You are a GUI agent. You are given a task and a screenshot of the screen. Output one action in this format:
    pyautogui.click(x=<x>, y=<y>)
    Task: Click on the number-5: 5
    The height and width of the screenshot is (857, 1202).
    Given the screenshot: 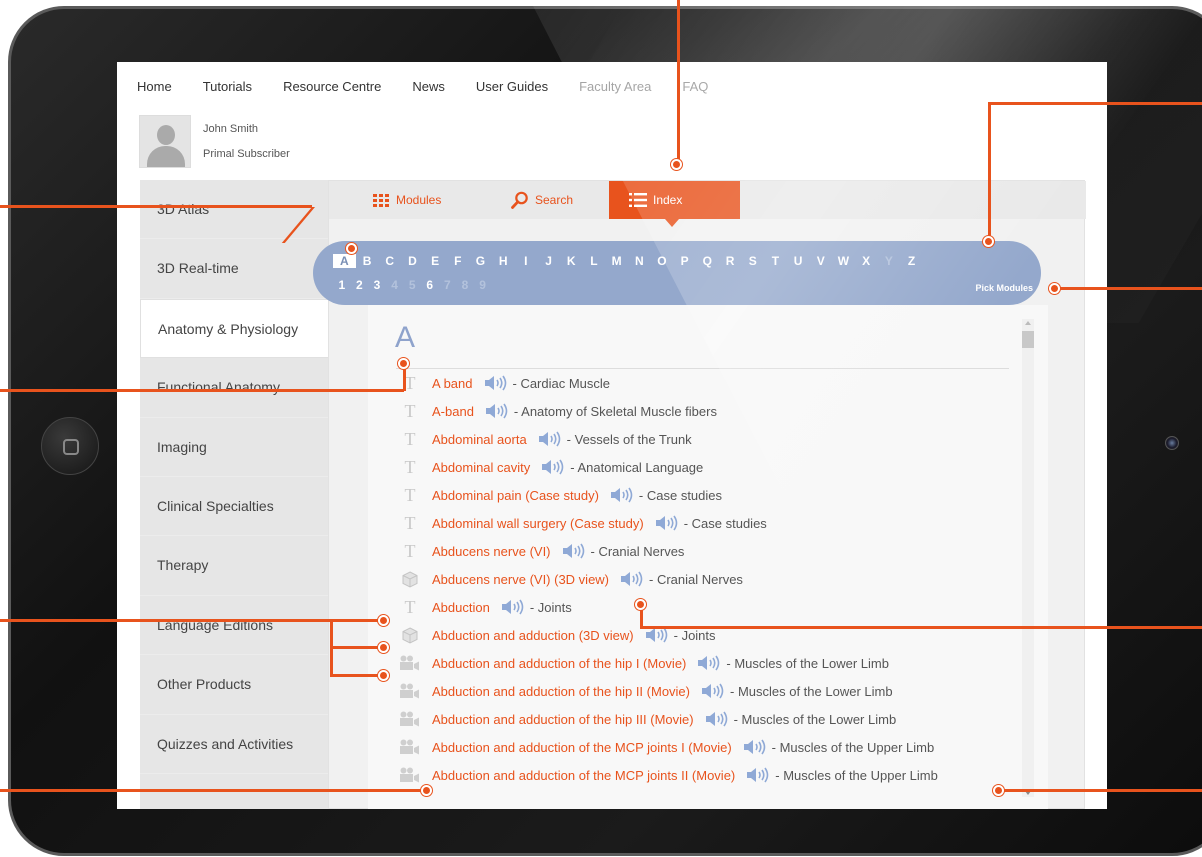 What is the action you would take?
    pyautogui.click(x=412, y=285)
    